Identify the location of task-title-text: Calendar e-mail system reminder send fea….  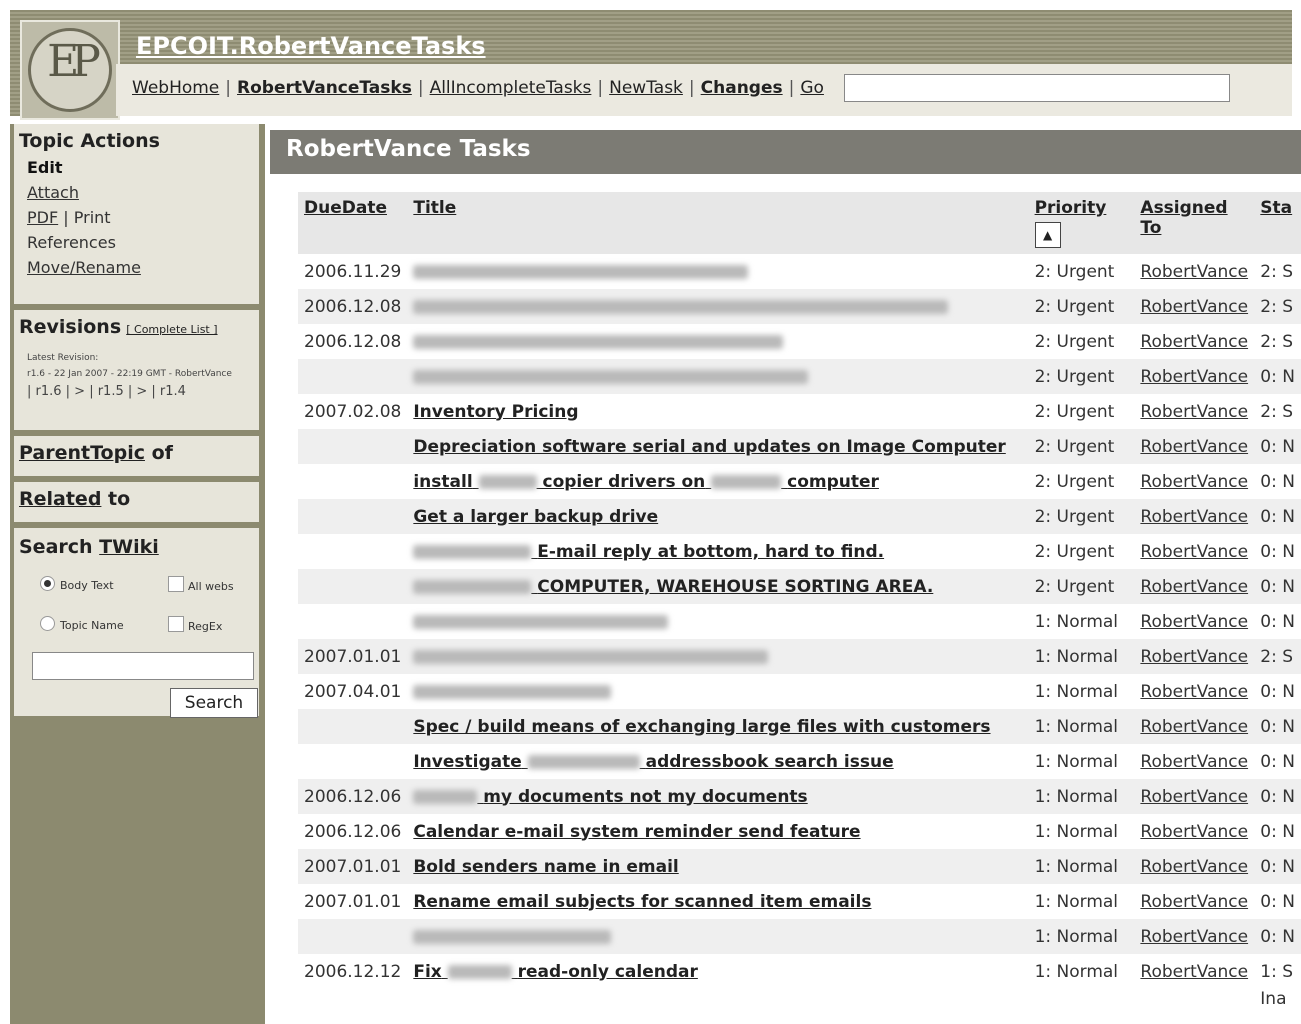
(636, 832).